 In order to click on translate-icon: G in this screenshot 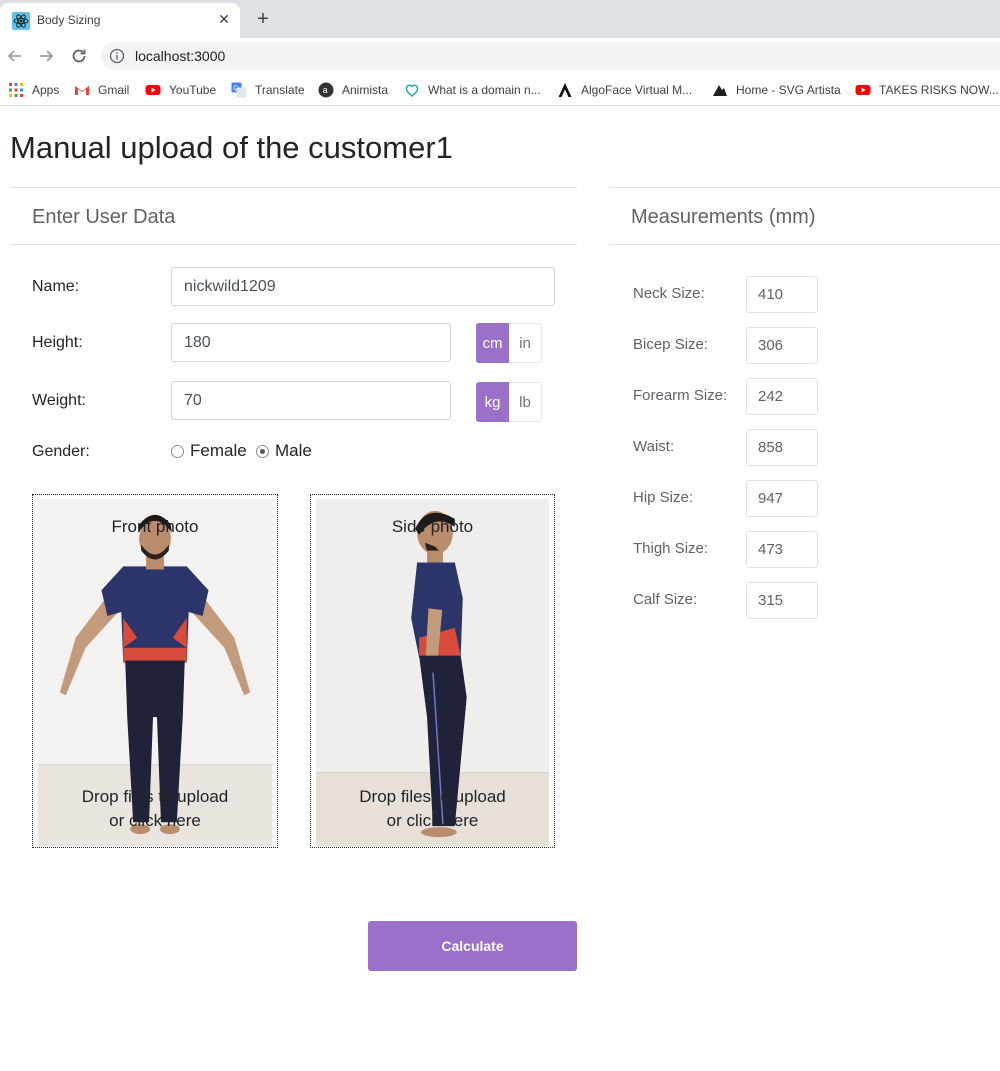, I will do `click(239, 90)`.